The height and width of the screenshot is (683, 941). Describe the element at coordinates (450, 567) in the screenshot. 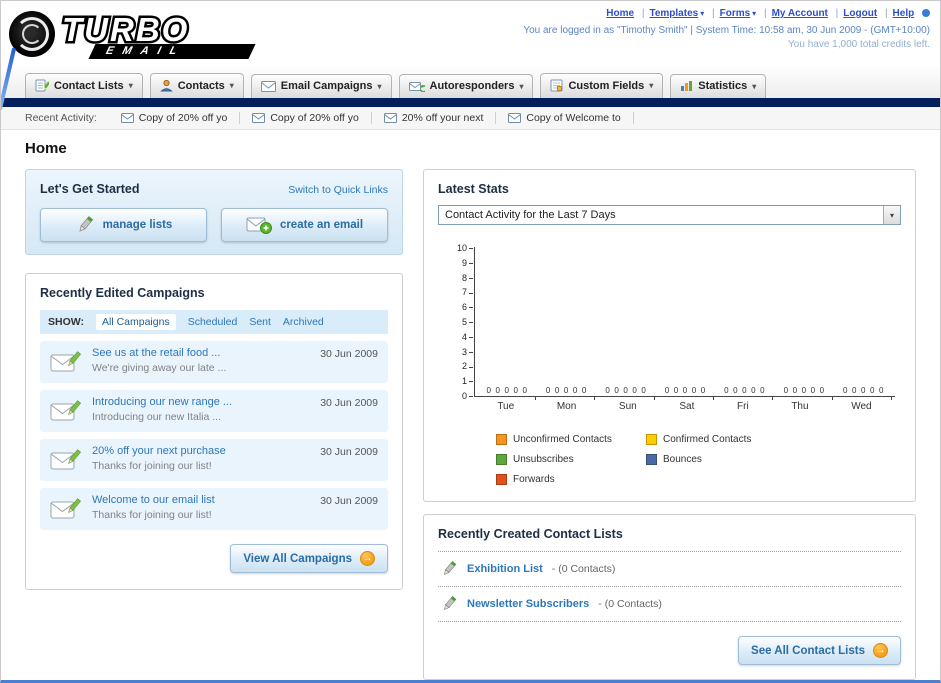

I see `pencil-icon` at that location.